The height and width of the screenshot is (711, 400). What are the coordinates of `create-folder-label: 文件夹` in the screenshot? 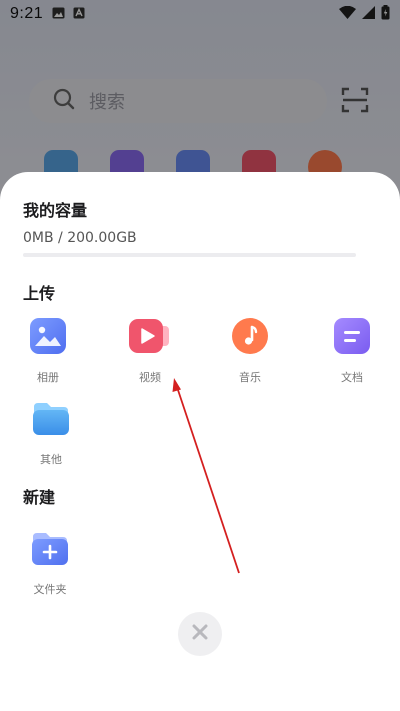 It's located at (50, 589).